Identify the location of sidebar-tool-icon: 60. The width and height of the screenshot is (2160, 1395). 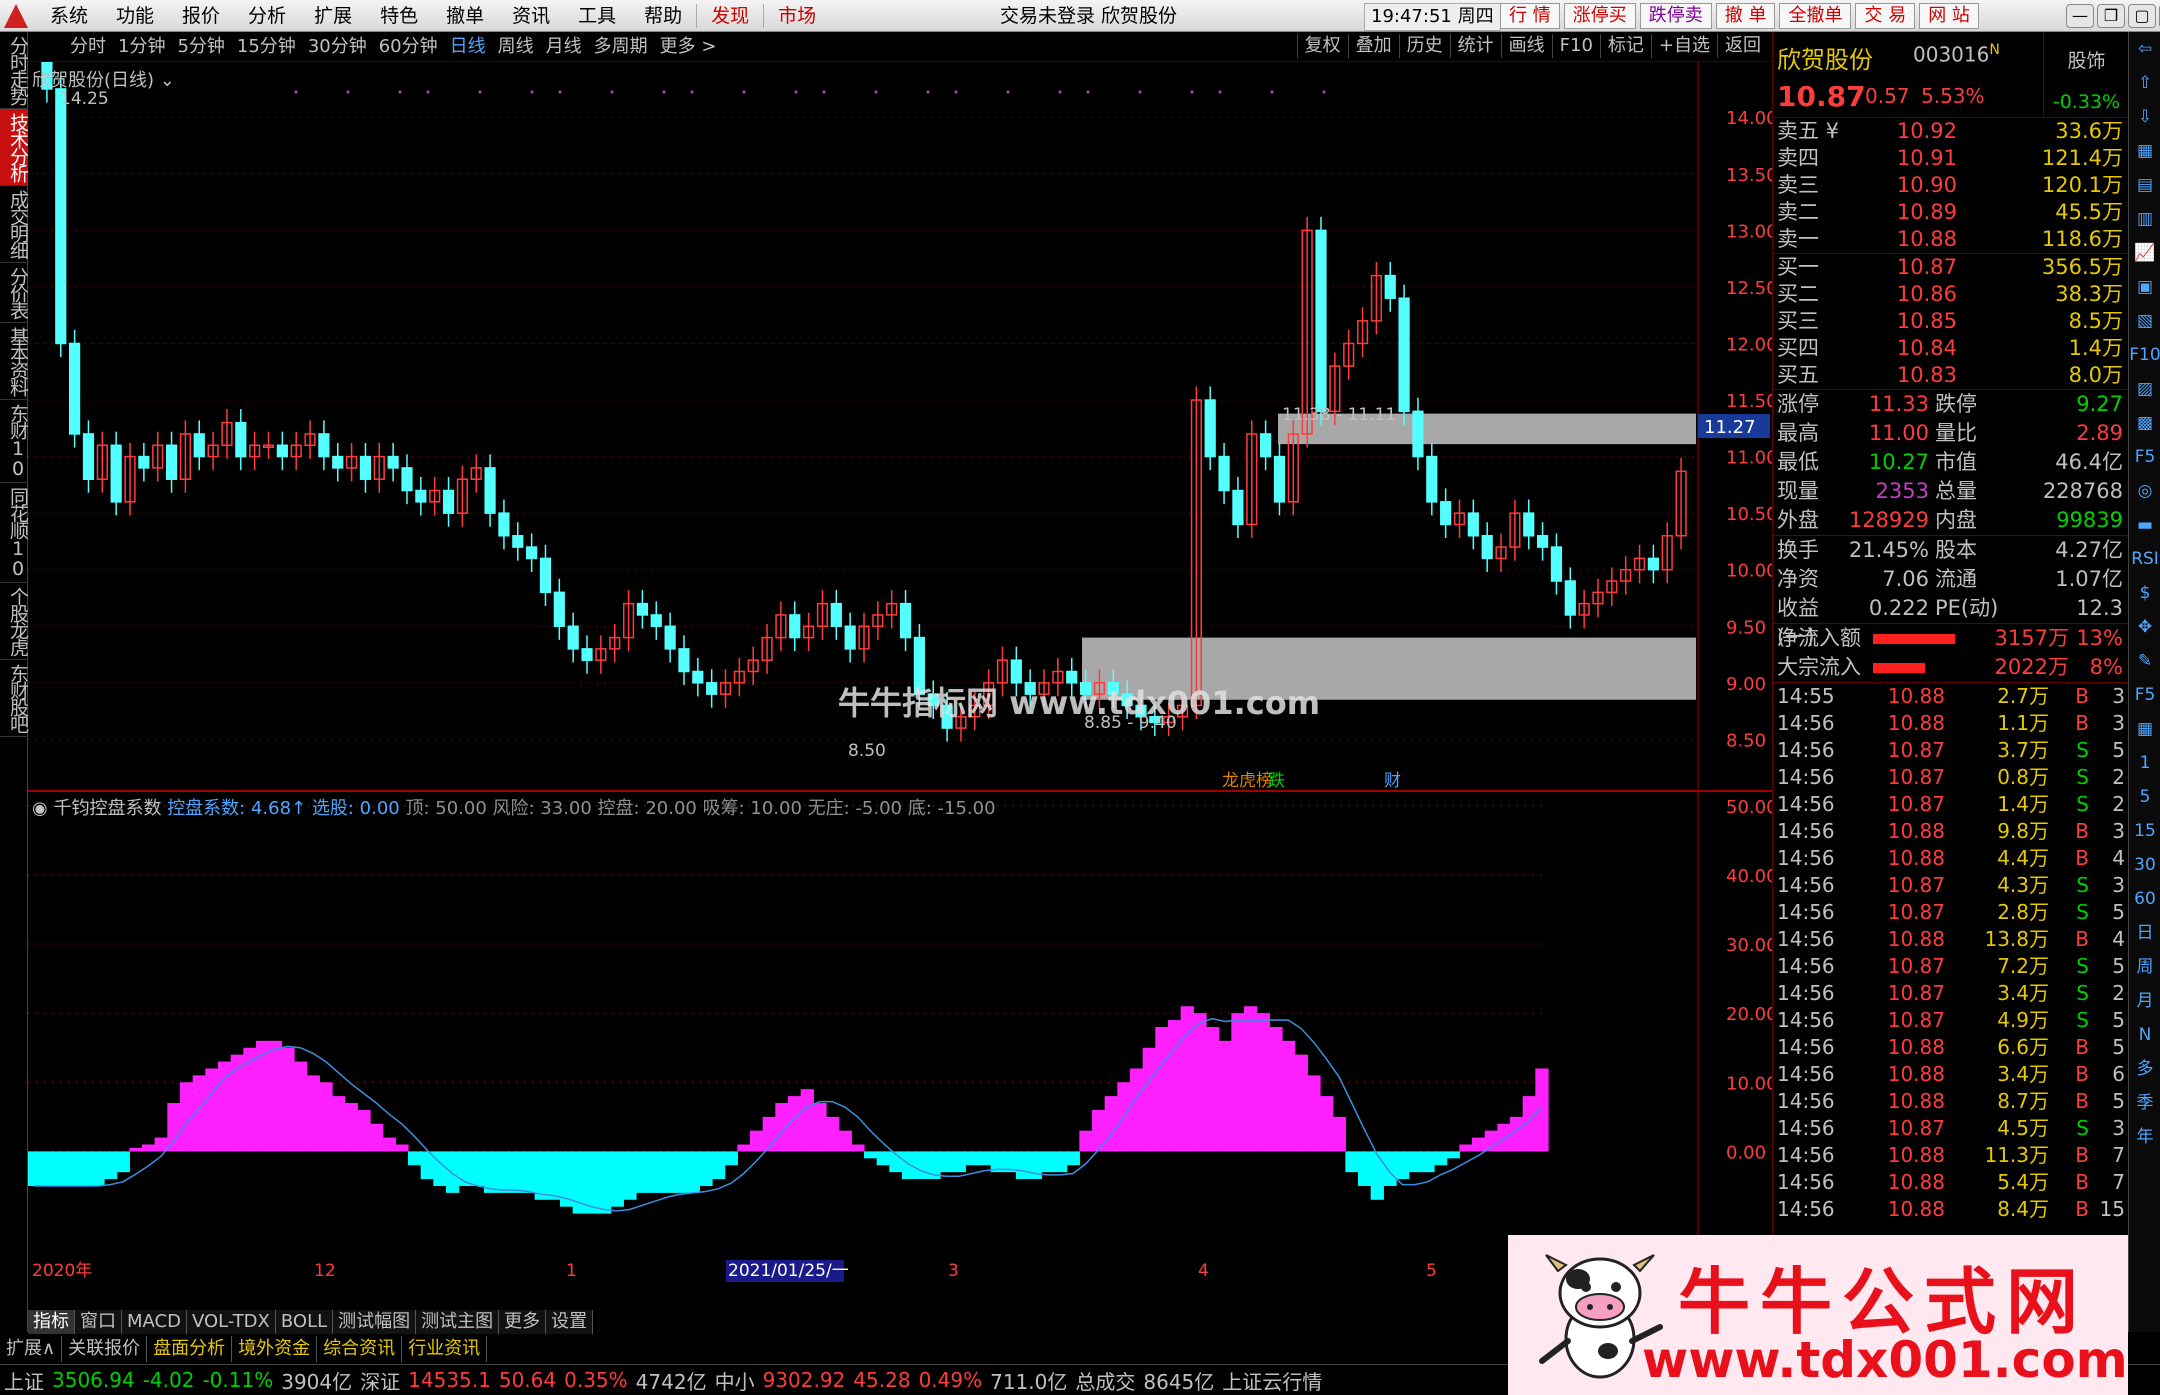
(2144, 899).